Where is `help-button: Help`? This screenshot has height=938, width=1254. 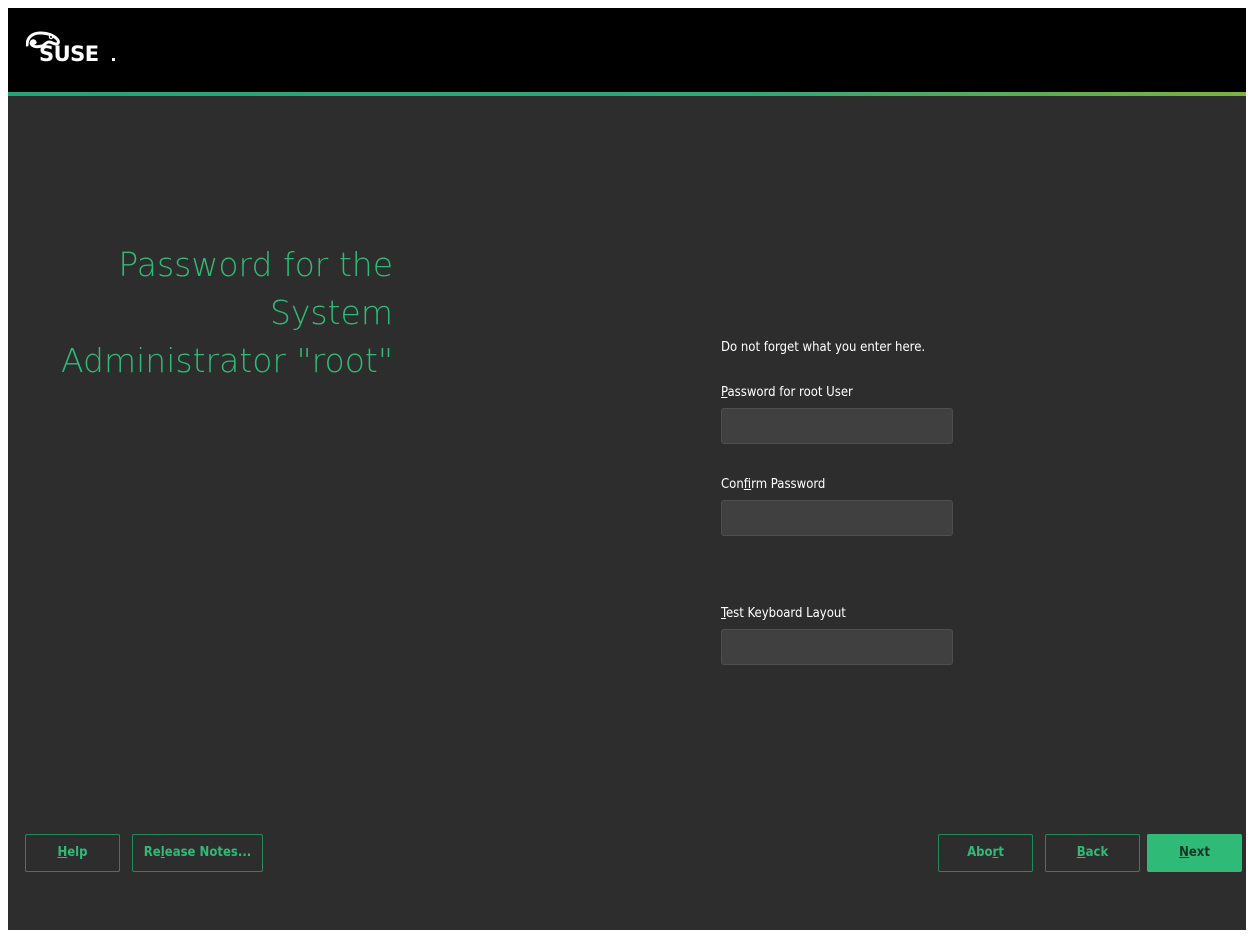
help-button: Help is located at coordinates (72, 853).